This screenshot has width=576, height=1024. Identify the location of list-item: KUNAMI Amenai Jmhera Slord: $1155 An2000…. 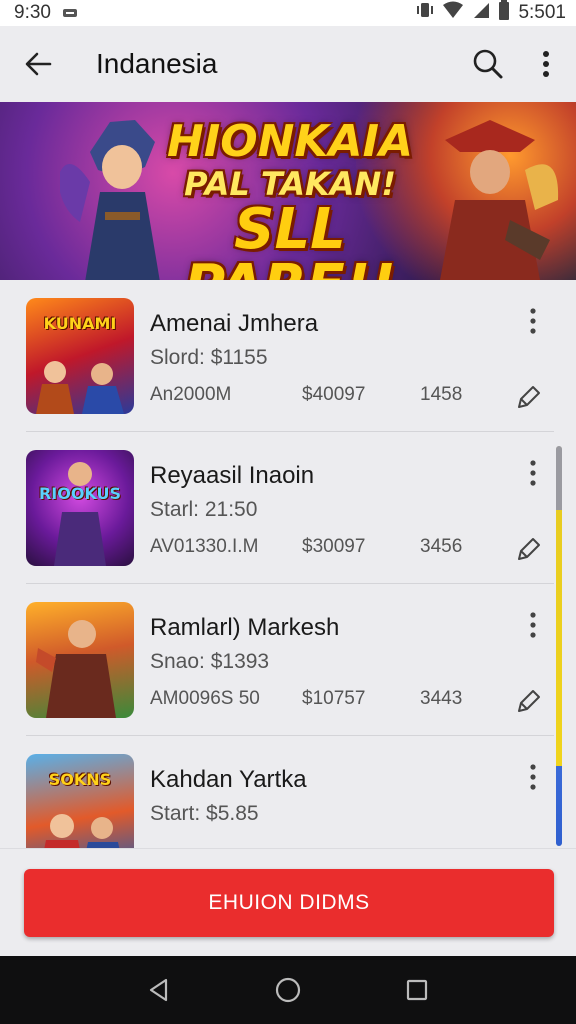
(288, 357).